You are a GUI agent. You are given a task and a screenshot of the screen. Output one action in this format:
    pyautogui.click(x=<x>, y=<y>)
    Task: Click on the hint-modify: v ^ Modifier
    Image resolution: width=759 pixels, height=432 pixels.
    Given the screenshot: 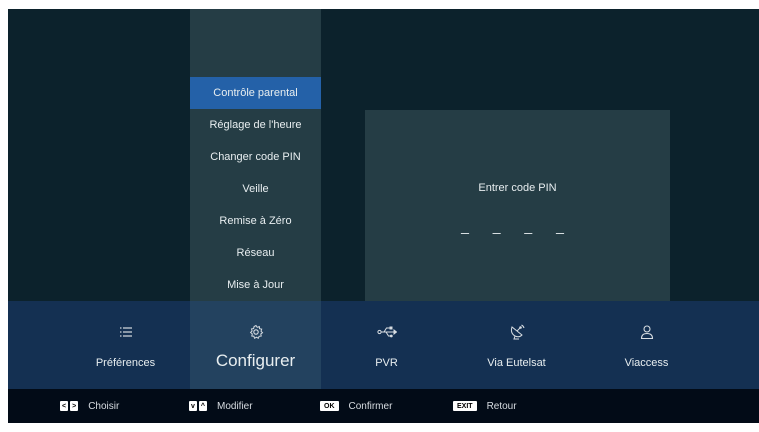 What is the action you would take?
    pyautogui.click(x=221, y=406)
    